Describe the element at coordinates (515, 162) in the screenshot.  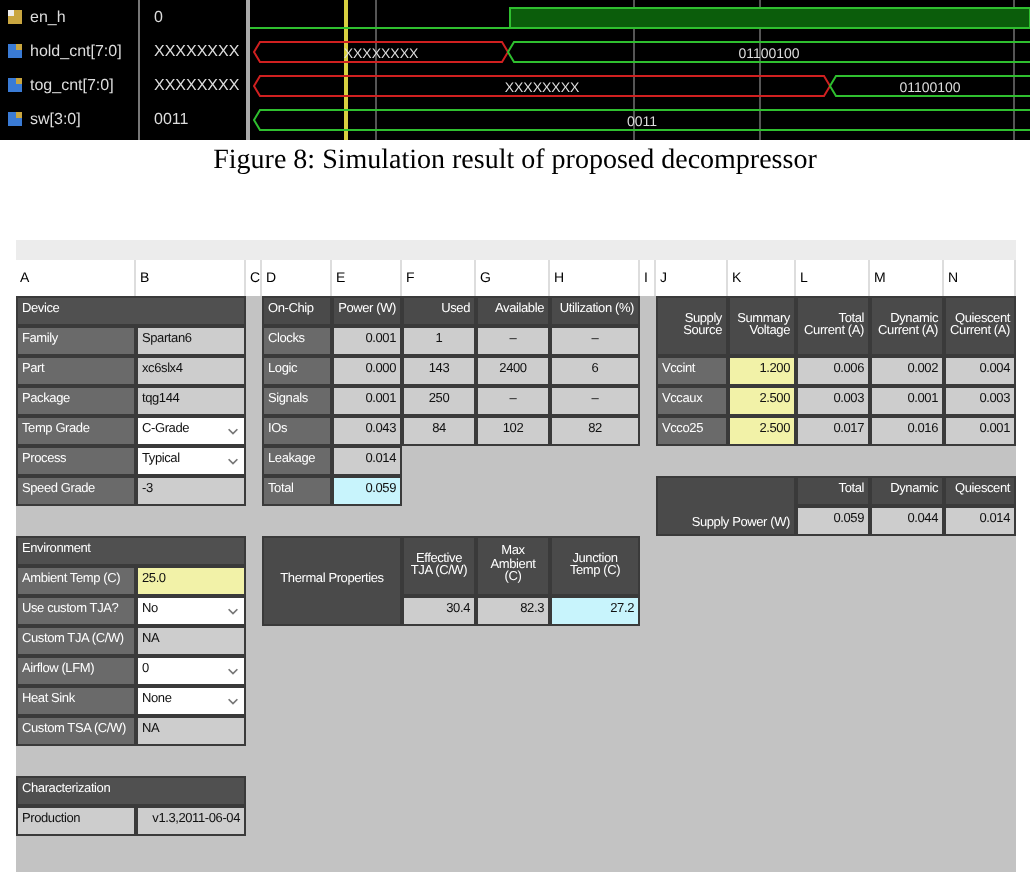
I see `figure-caption: Figure 8: Simulation result of proposed decompressor` at that location.